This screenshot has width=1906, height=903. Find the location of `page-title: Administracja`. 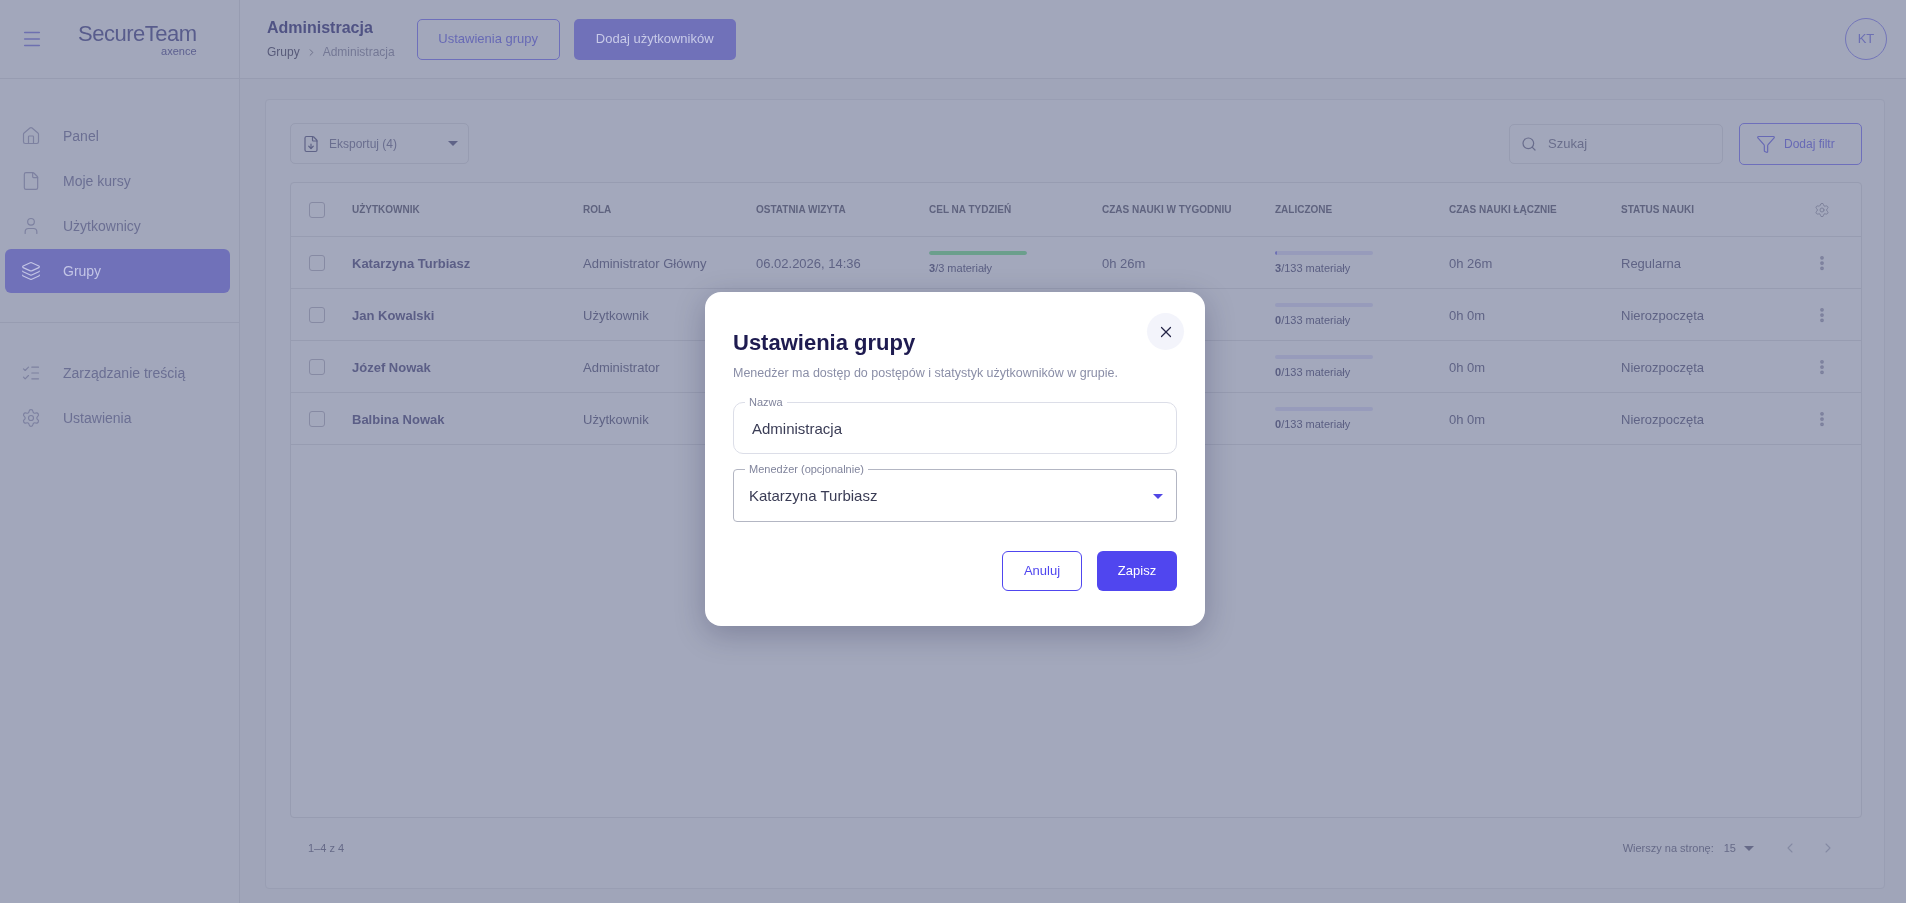

page-title: Administracja is located at coordinates (320, 28).